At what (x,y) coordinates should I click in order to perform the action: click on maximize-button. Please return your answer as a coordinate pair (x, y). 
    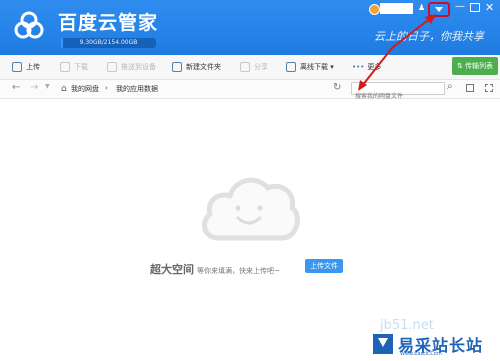
    Looking at the image, I should click on (475, 7).